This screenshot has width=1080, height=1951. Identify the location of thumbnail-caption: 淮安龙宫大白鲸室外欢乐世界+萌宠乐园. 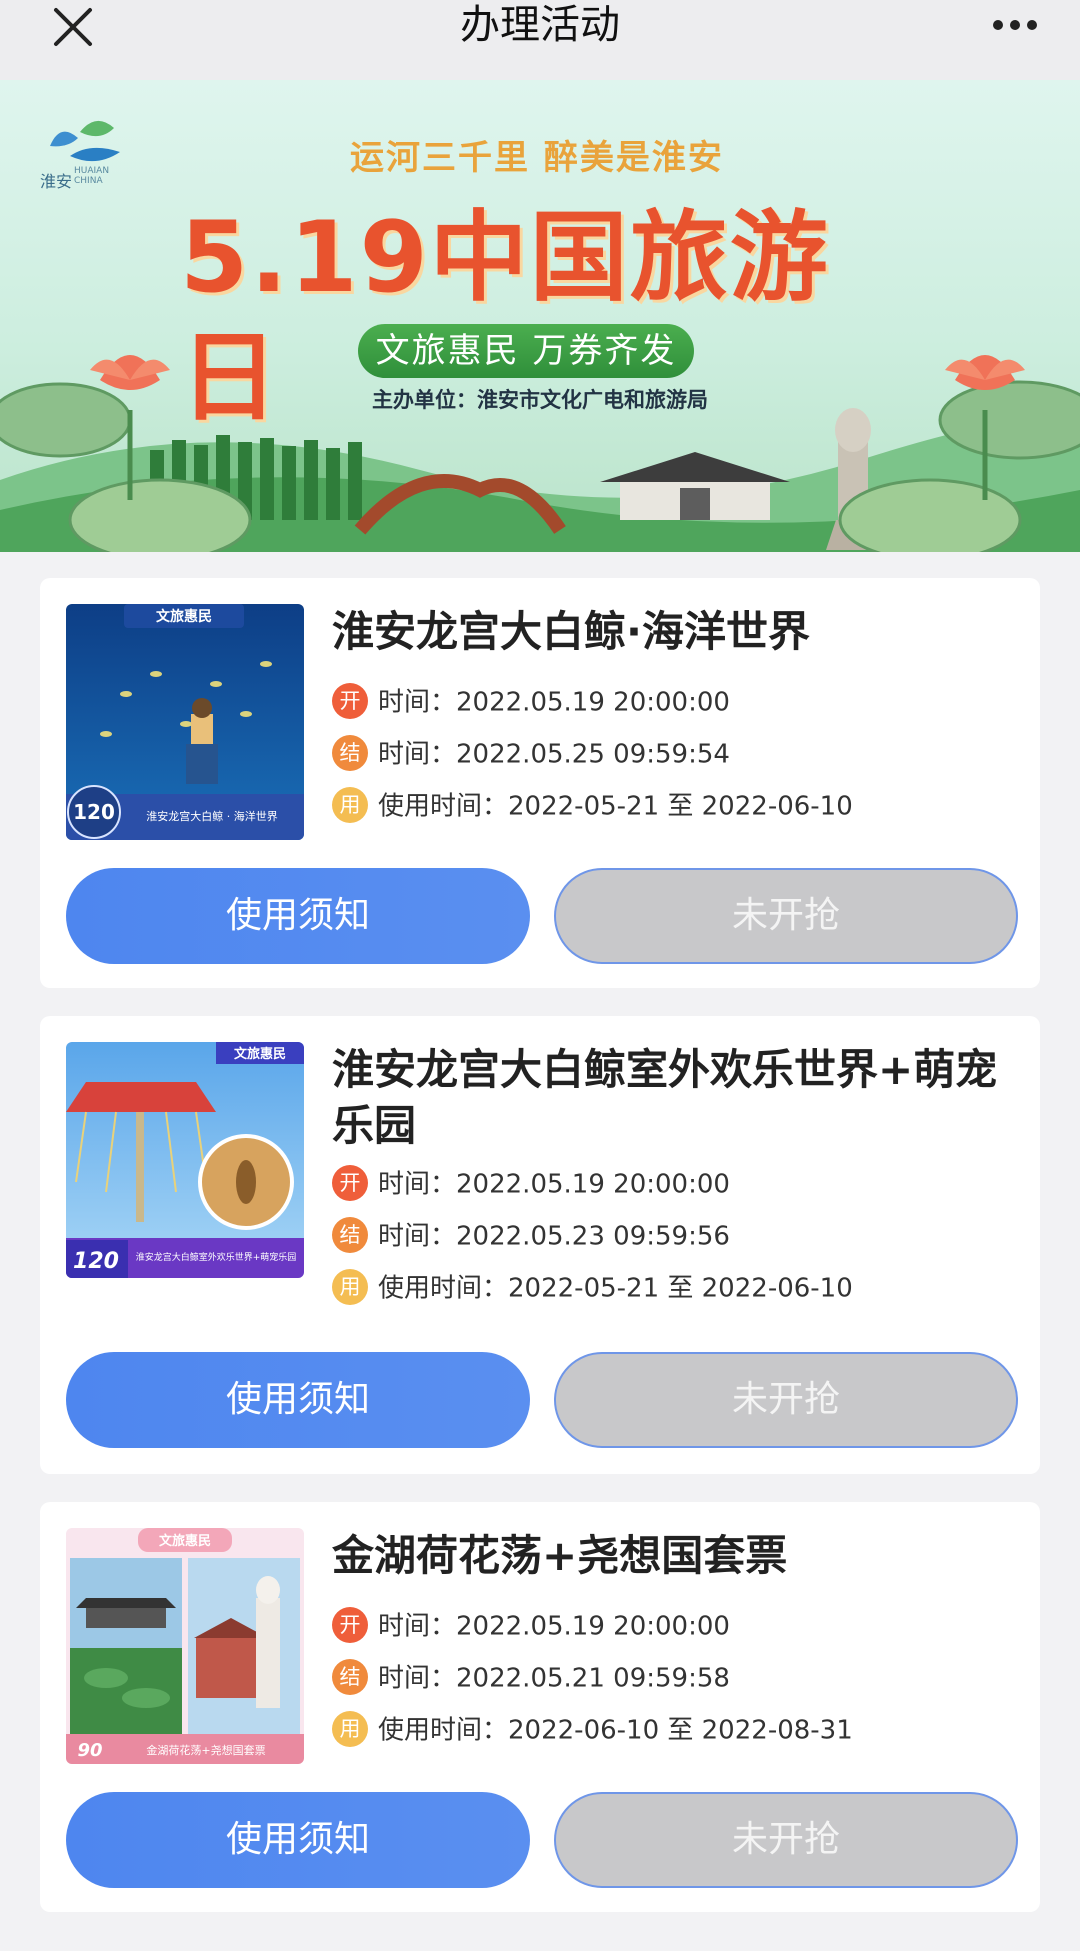
(216, 1257).